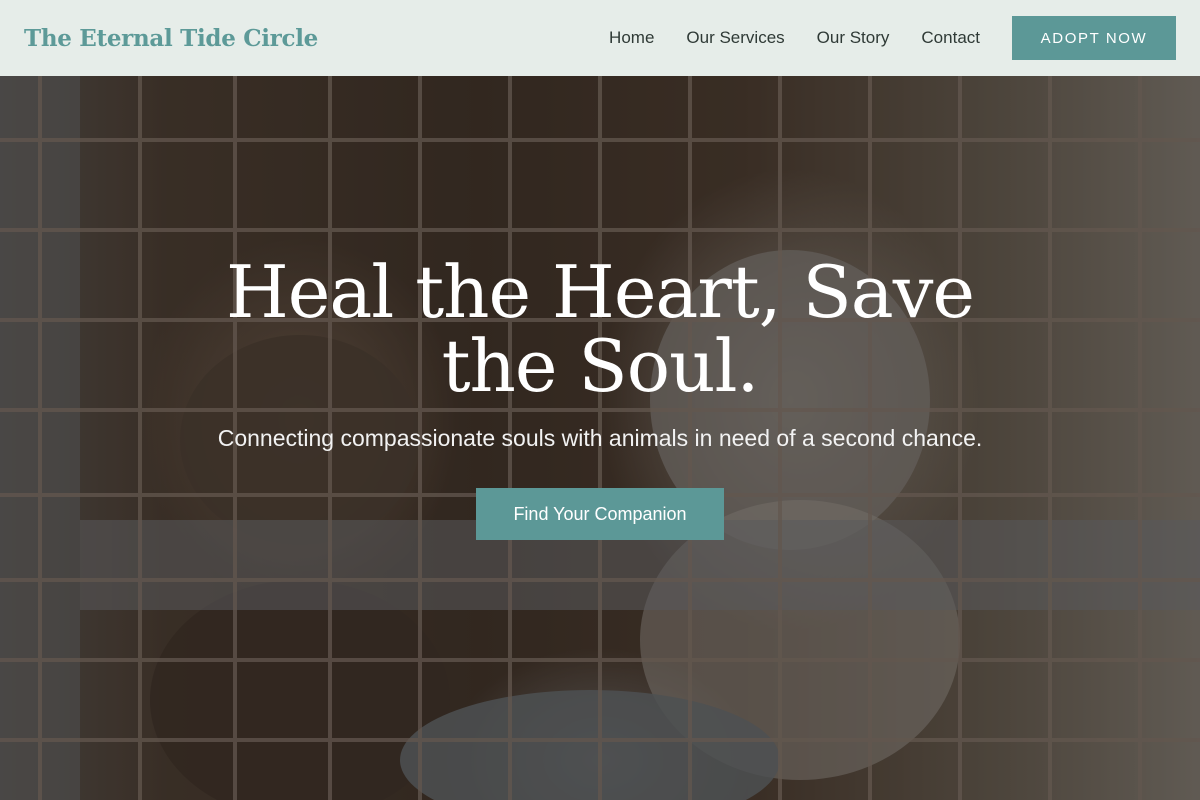 The image size is (1200, 800). Describe the element at coordinates (631, 38) in the screenshot. I see `nav-link-home: Home` at that location.